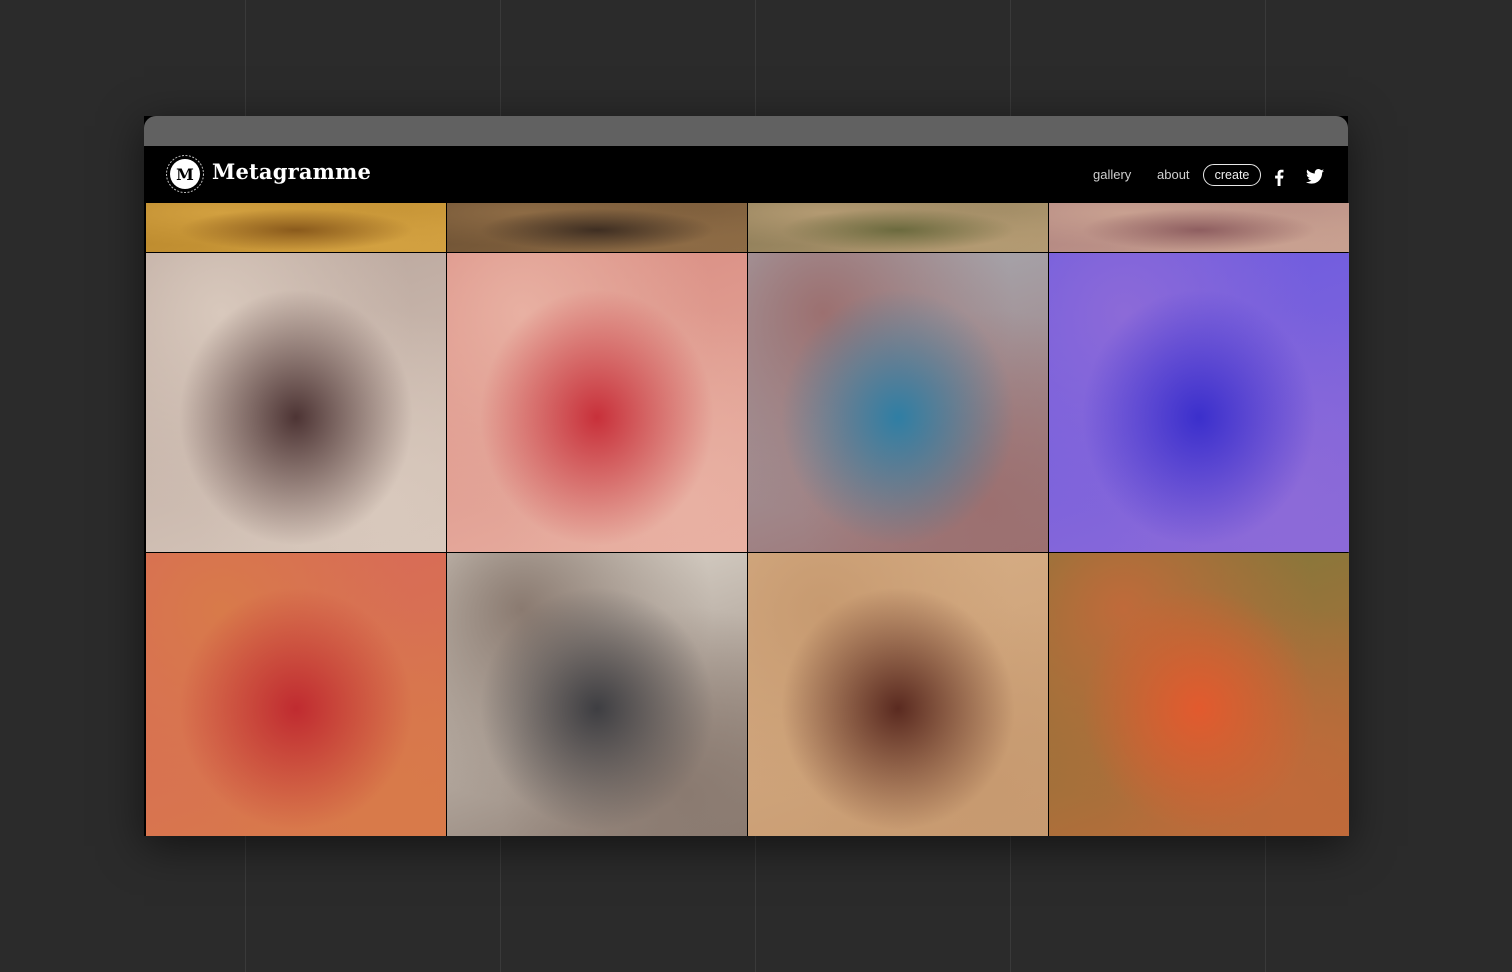 The image size is (1512, 972). I want to click on site-title: Metagramme, so click(291, 171).